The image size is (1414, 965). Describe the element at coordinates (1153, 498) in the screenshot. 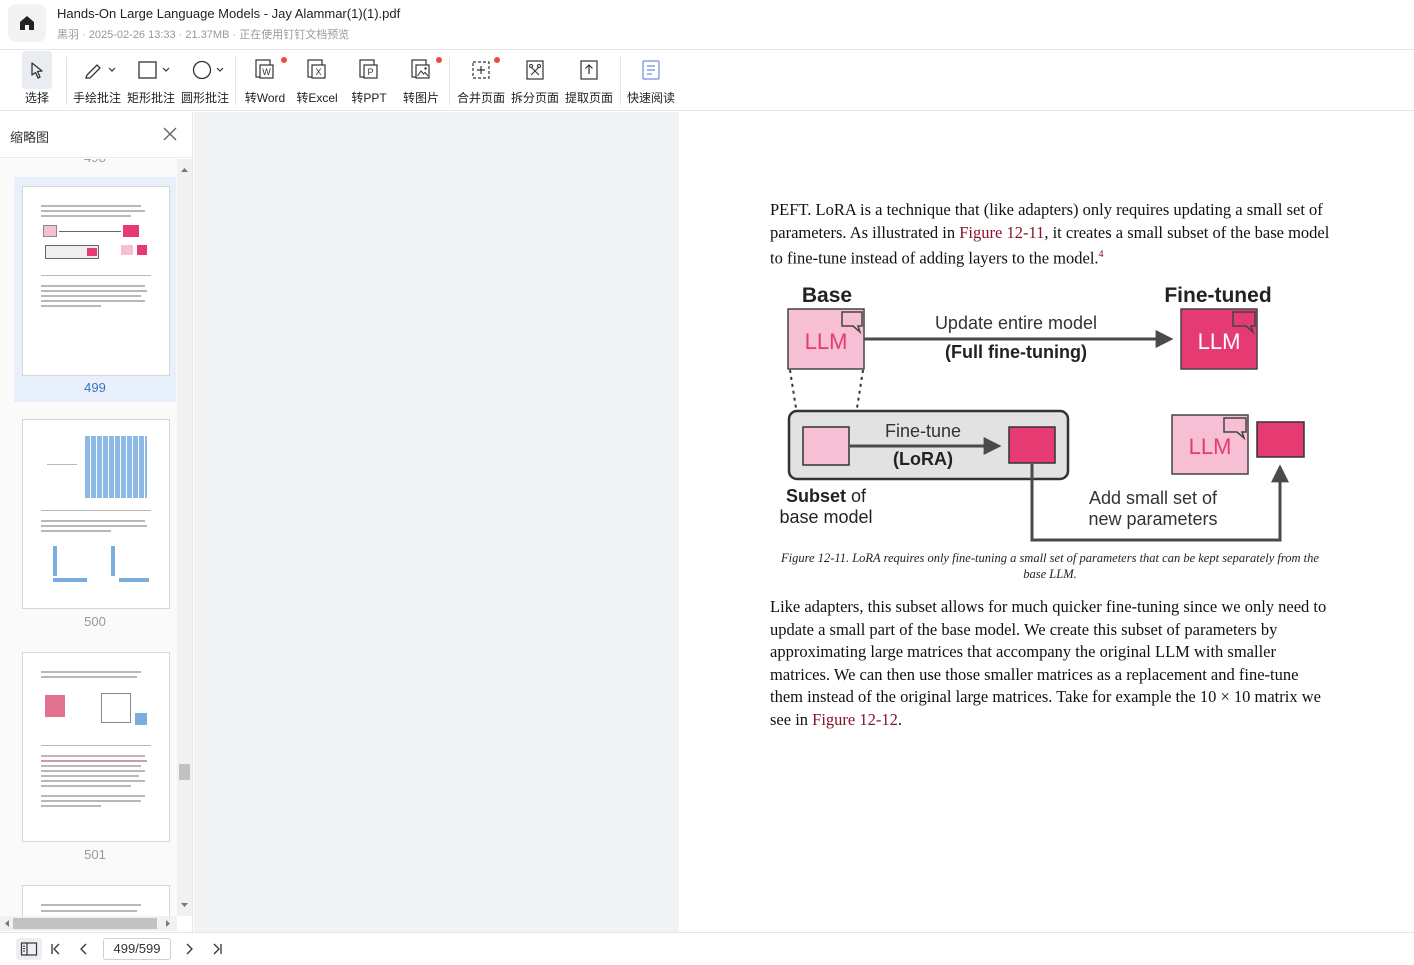

I see `add-small-set-text: Add small set of` at that location.